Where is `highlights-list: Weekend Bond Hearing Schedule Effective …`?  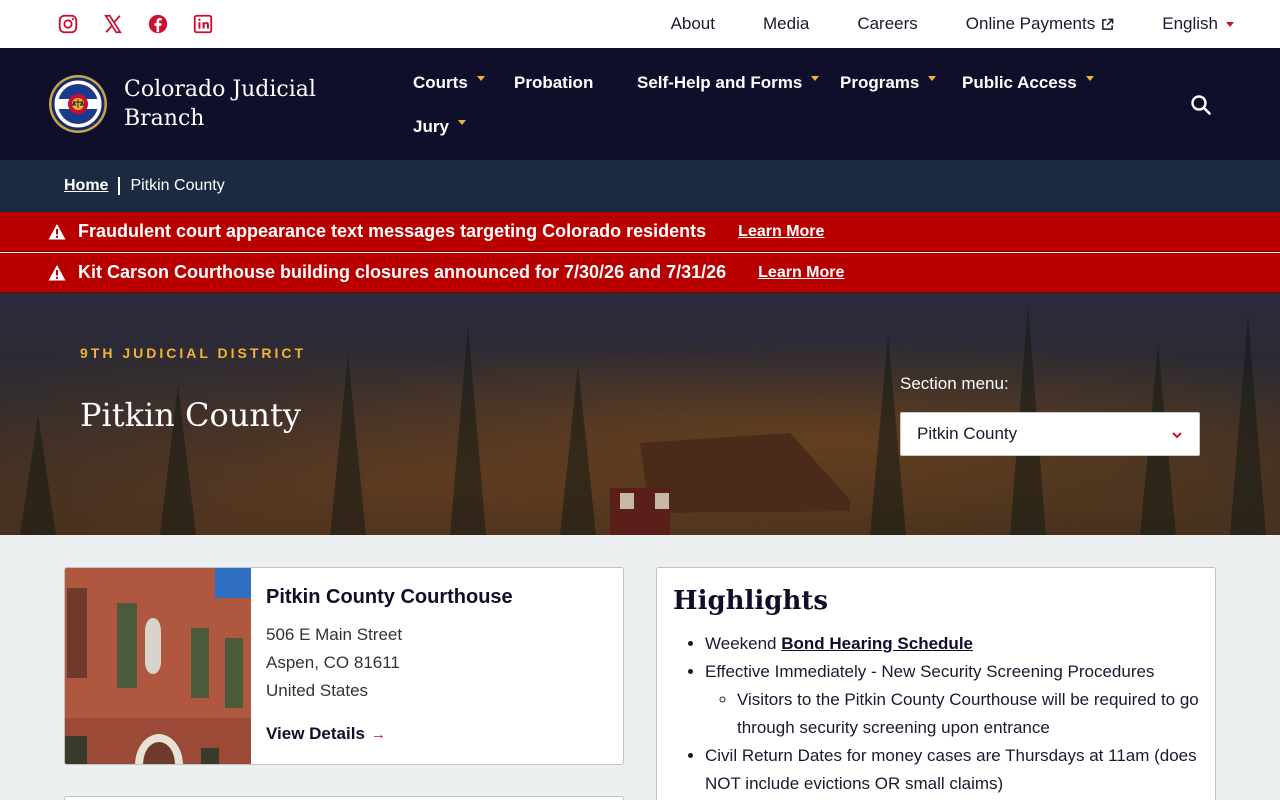 highlights-list: Weekend Bond Hearing Schedule Effective … is located at coordinates (955, 714).